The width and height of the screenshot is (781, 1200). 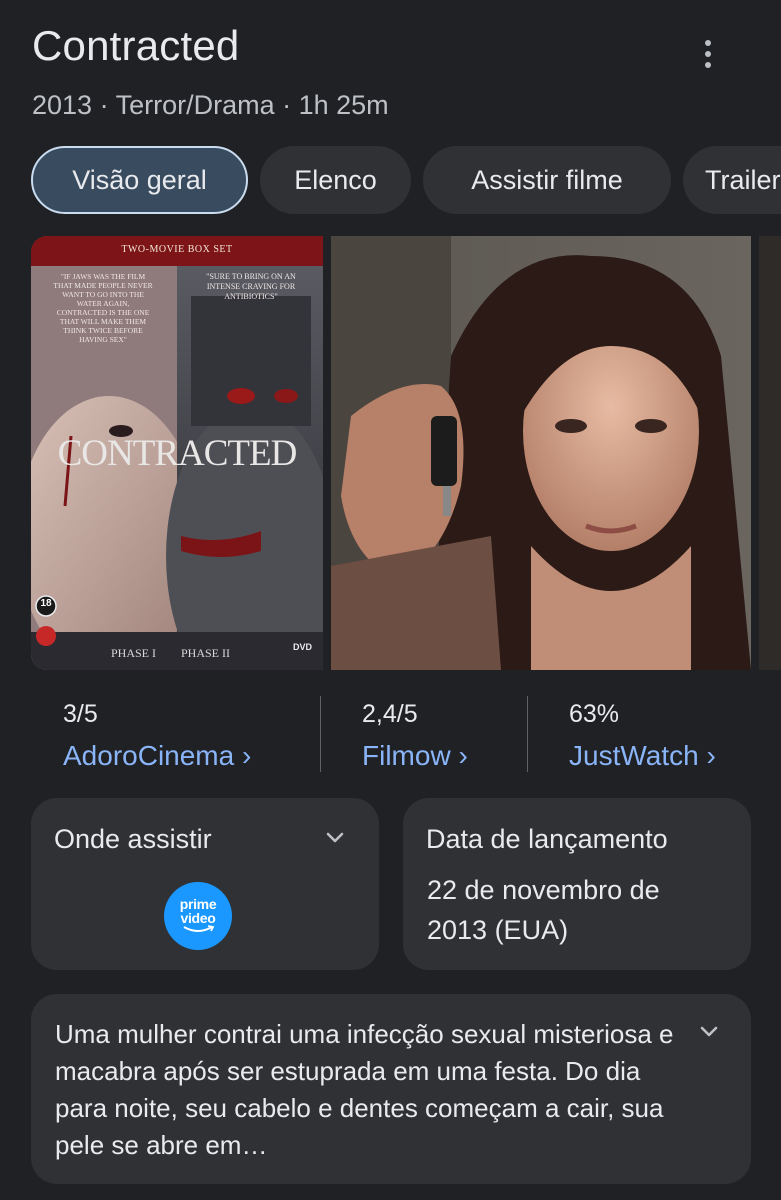 I want to click on provider-label: prime, so click(x=198, y=904).